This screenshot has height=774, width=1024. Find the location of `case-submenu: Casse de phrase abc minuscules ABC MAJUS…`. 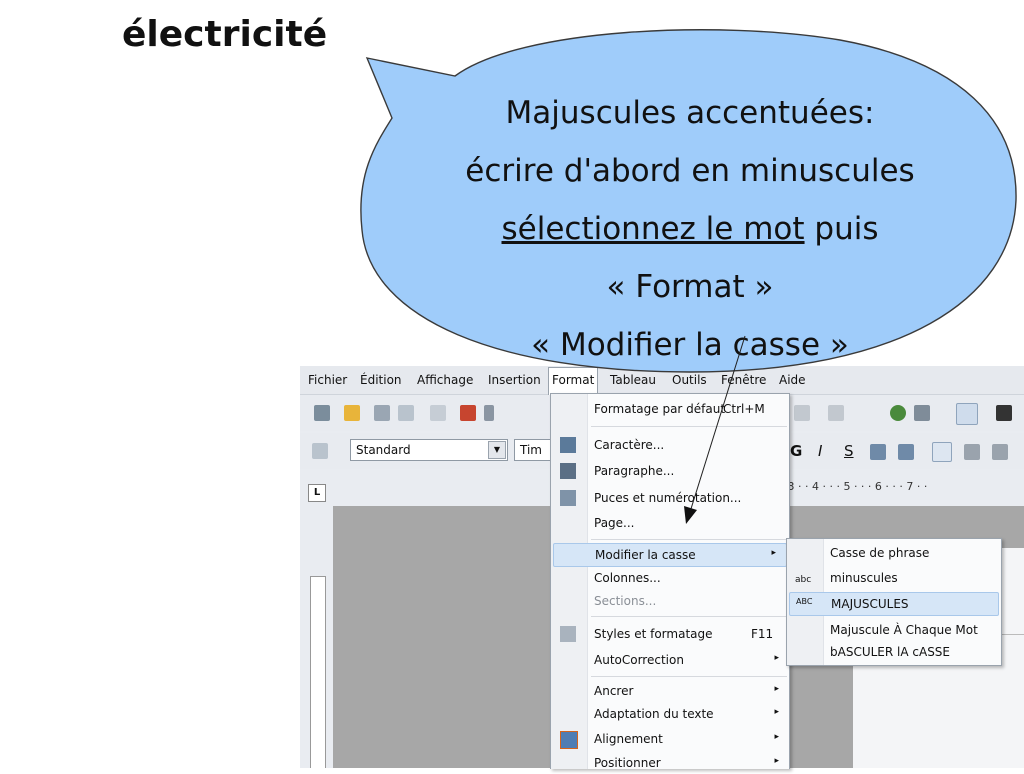

case-submenu: Casse de phrase abc minuscules ABC MAJUS… is located at coordinates (894, 602).